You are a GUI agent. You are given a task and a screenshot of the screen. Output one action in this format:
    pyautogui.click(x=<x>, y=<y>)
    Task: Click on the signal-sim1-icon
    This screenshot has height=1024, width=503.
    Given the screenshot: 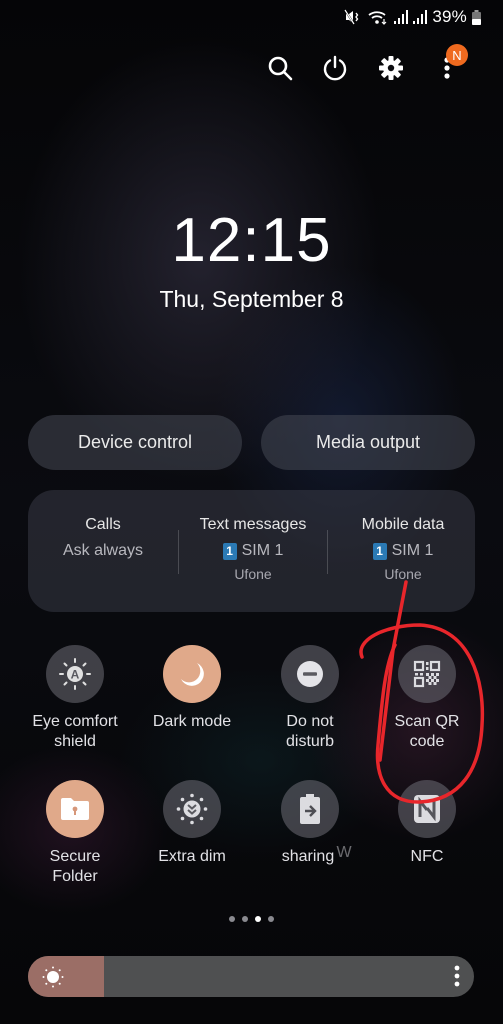 What is the action you would take?
    pyautogui.click(x=401, y=17)
    